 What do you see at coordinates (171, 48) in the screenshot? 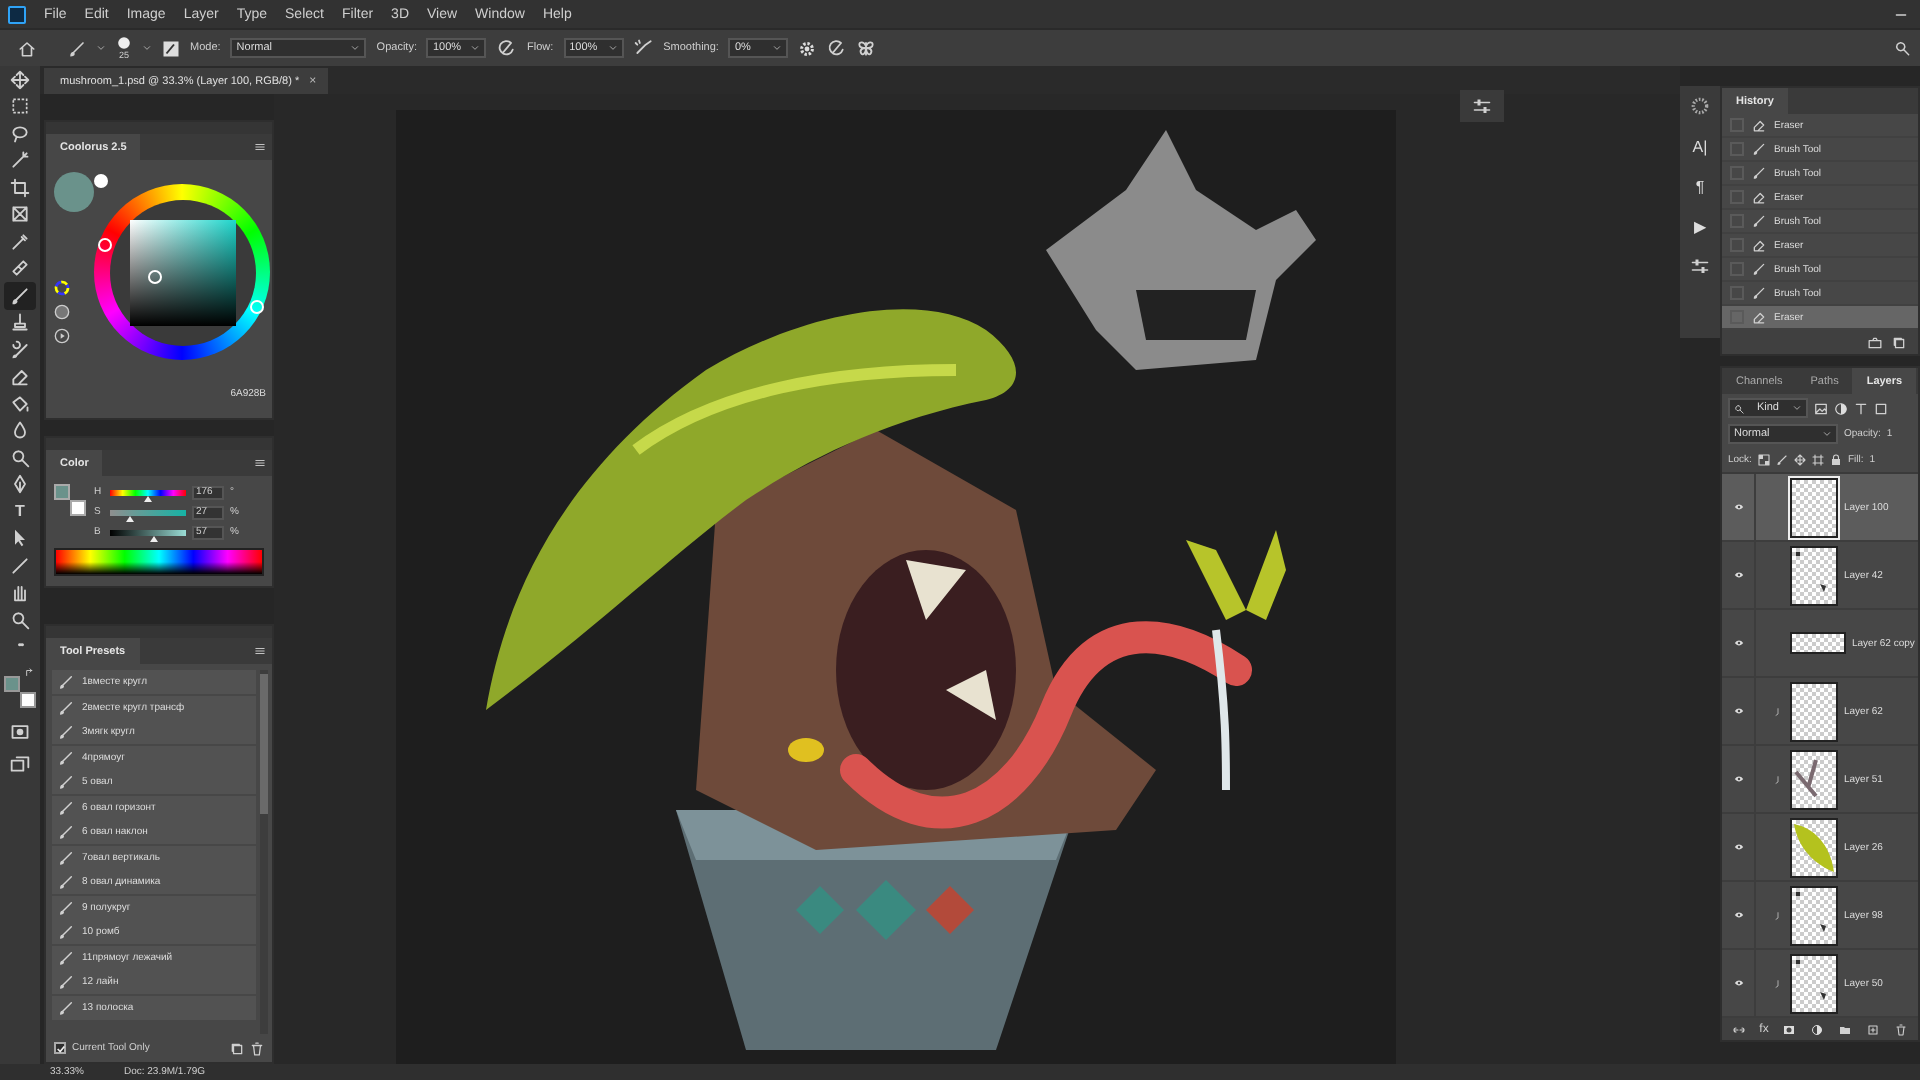
I see `brush-panel-icon` at bounding box center [171, 48].